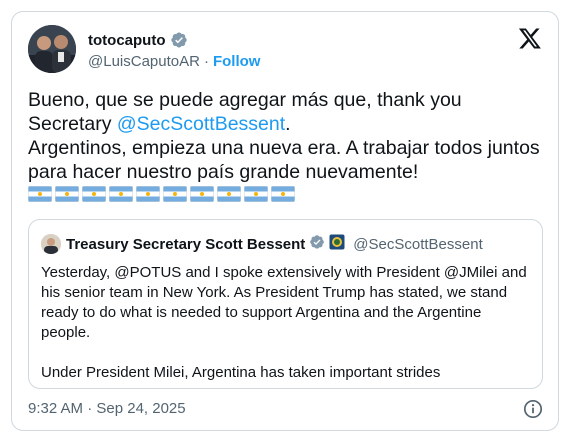 The width and height of the screenshot is (571, 431). What do you see at coordinates (337, 244) in the screenshot?
I see `government-badge-icon` at bounding box center [337, 244].